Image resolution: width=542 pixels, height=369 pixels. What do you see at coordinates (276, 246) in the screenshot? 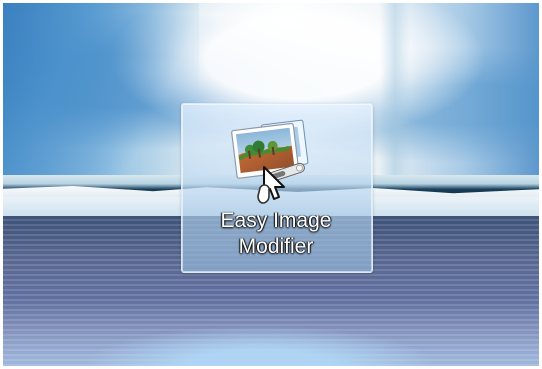
I see `icon-label-line-2: Modifier` at bounding box center [276, 246].